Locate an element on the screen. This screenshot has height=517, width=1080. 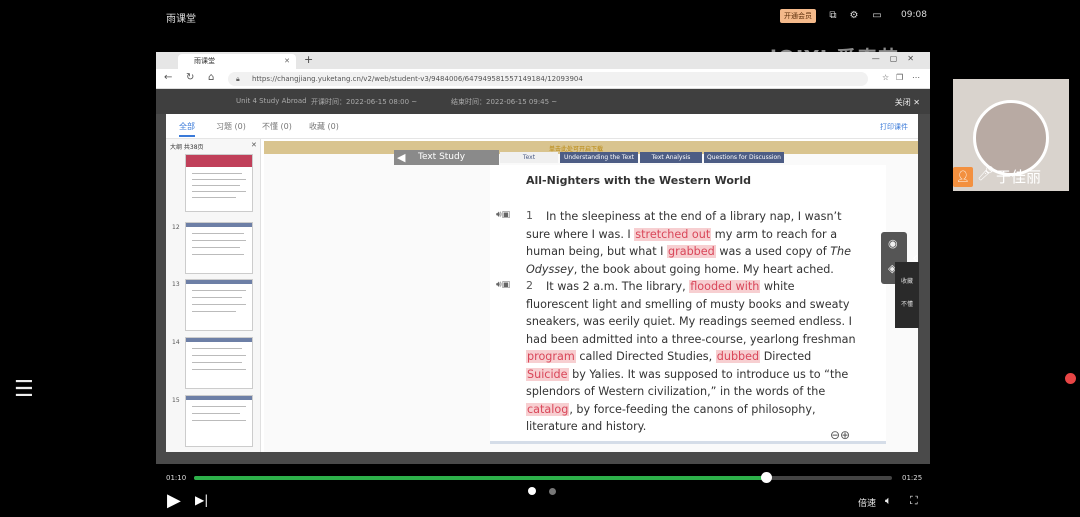
close-panel-icon: ✕ is located at coordinates (254, 145).